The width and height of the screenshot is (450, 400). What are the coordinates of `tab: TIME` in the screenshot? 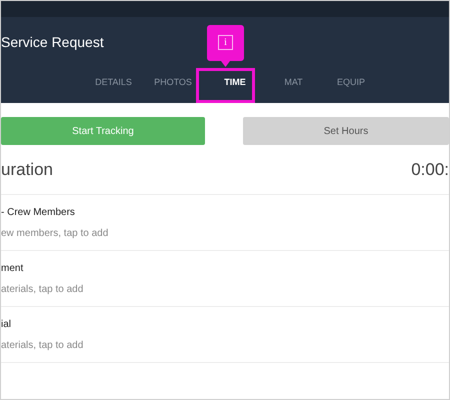 It's located at (235, 83).